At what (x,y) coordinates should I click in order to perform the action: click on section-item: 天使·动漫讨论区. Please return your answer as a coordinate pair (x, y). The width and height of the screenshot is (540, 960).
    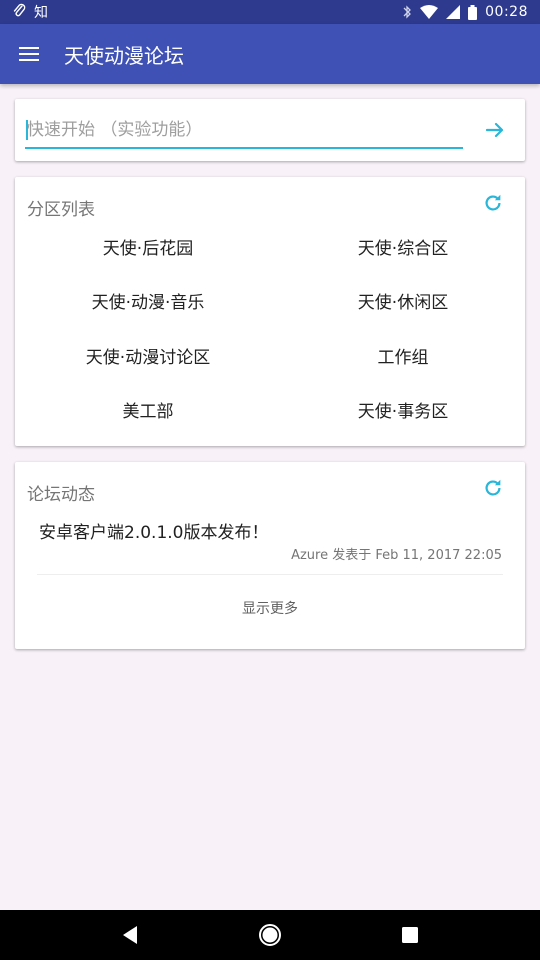
    Looking at the image, I should click on (148, 355).